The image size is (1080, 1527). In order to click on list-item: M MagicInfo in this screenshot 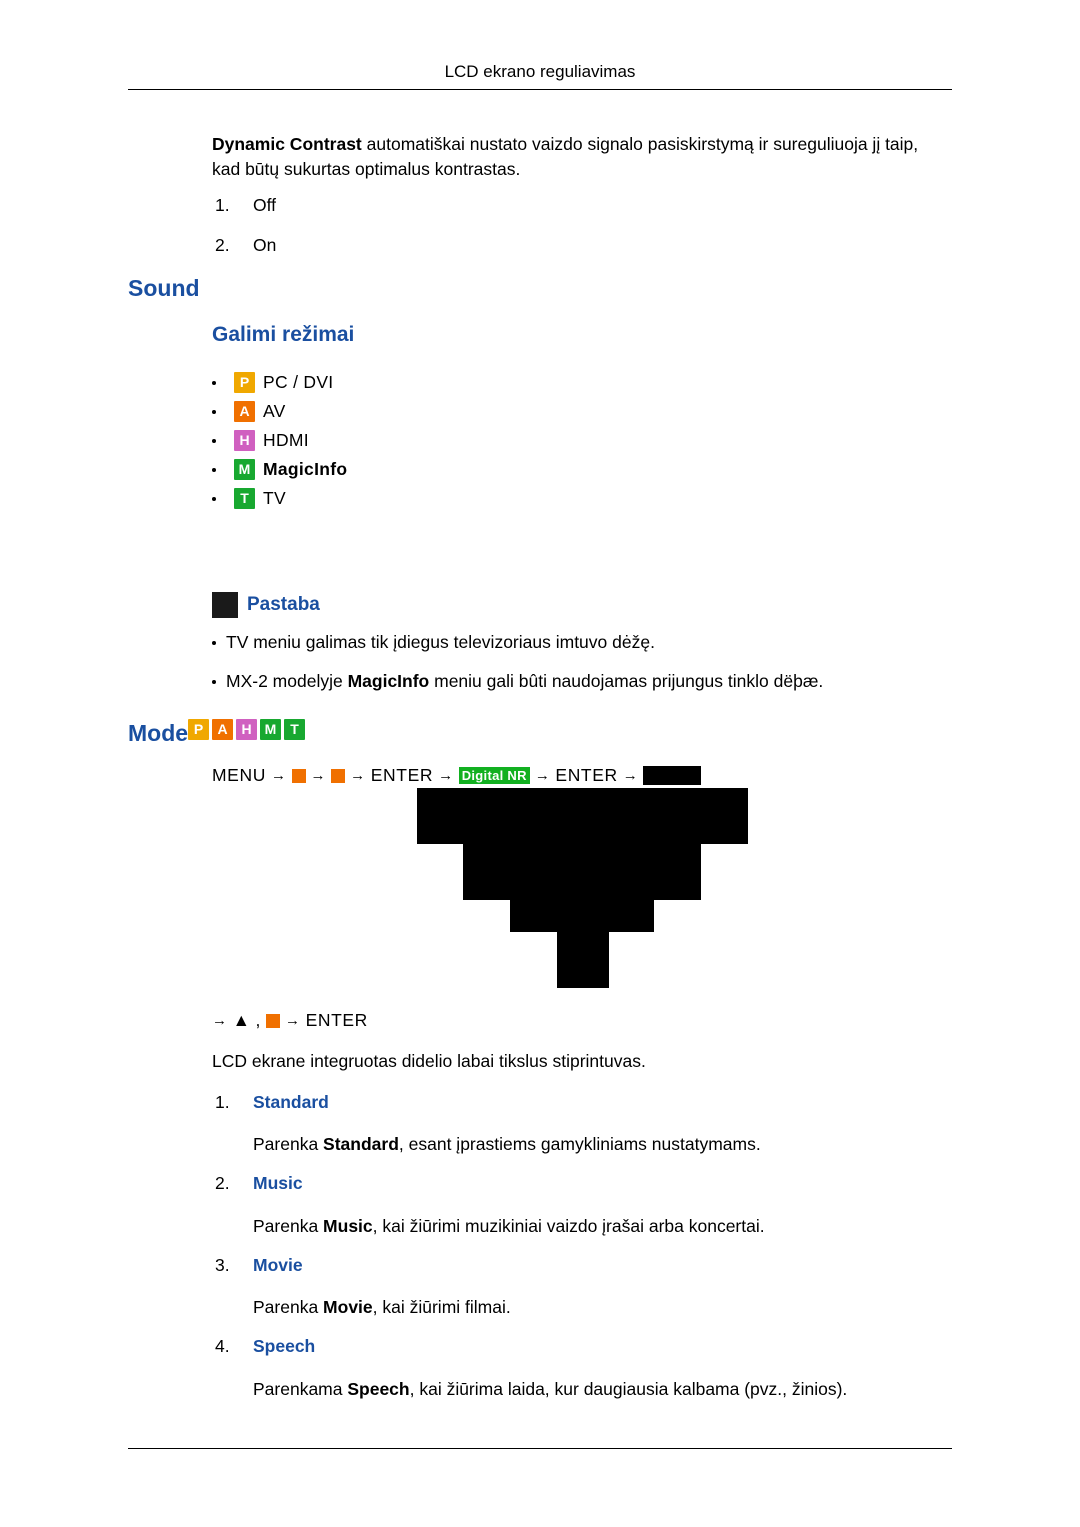, I will do `click(279, 469)`.